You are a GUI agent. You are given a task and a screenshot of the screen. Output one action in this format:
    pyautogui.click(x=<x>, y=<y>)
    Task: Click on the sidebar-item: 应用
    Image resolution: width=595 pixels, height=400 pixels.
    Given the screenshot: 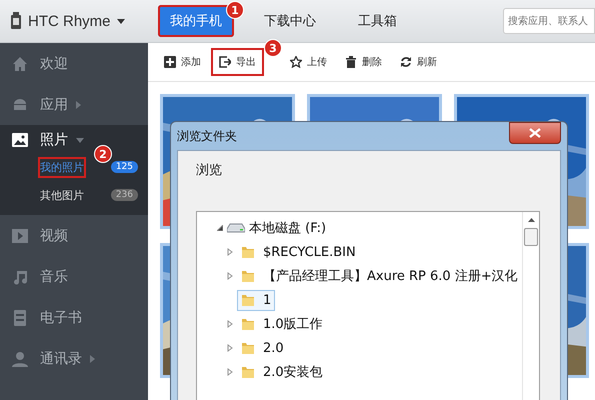 What is the action you would take?
    pyautogui.click(x=74, y=104)
    